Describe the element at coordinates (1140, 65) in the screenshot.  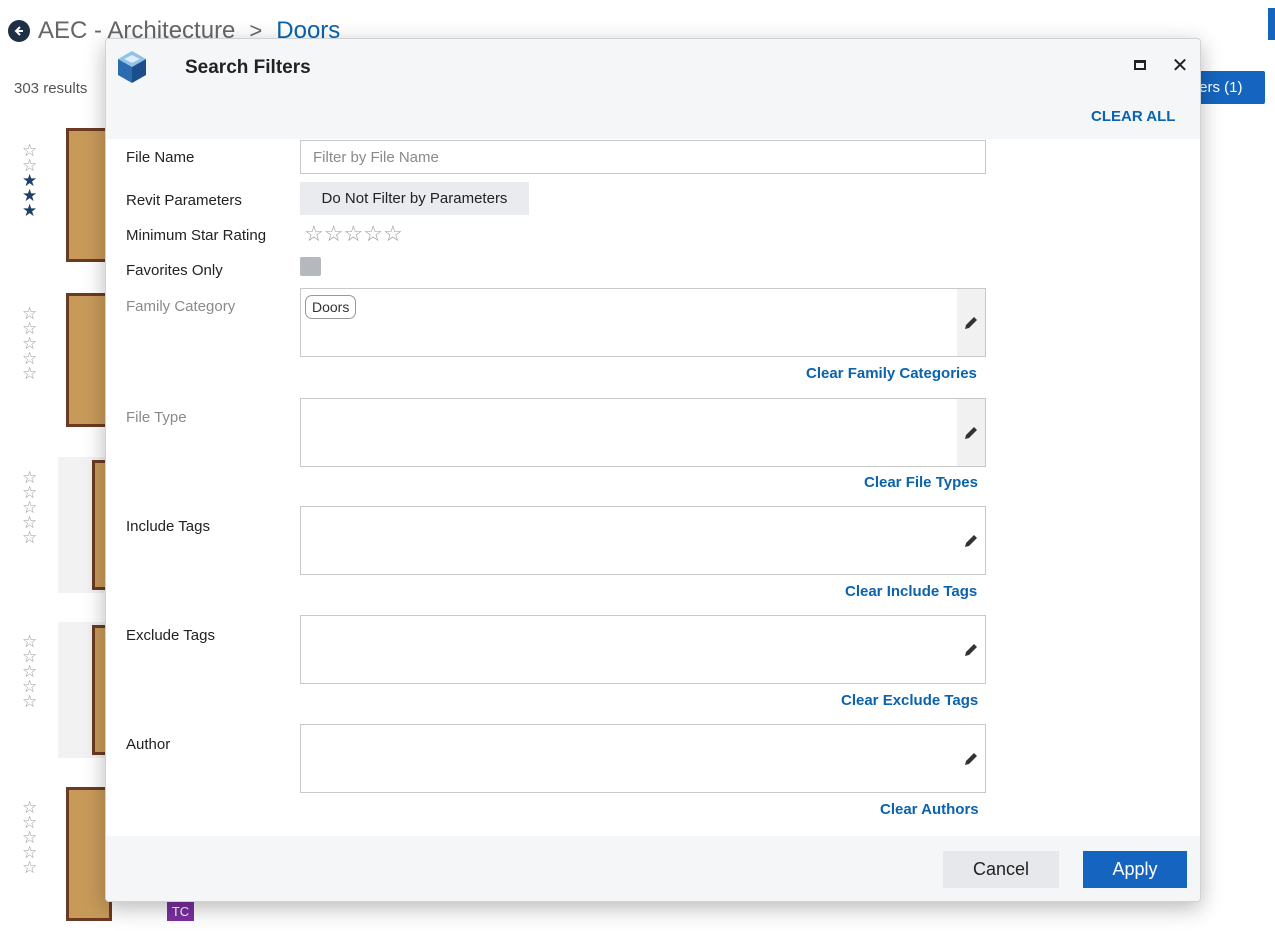
I see `maximize-icon` at that location.